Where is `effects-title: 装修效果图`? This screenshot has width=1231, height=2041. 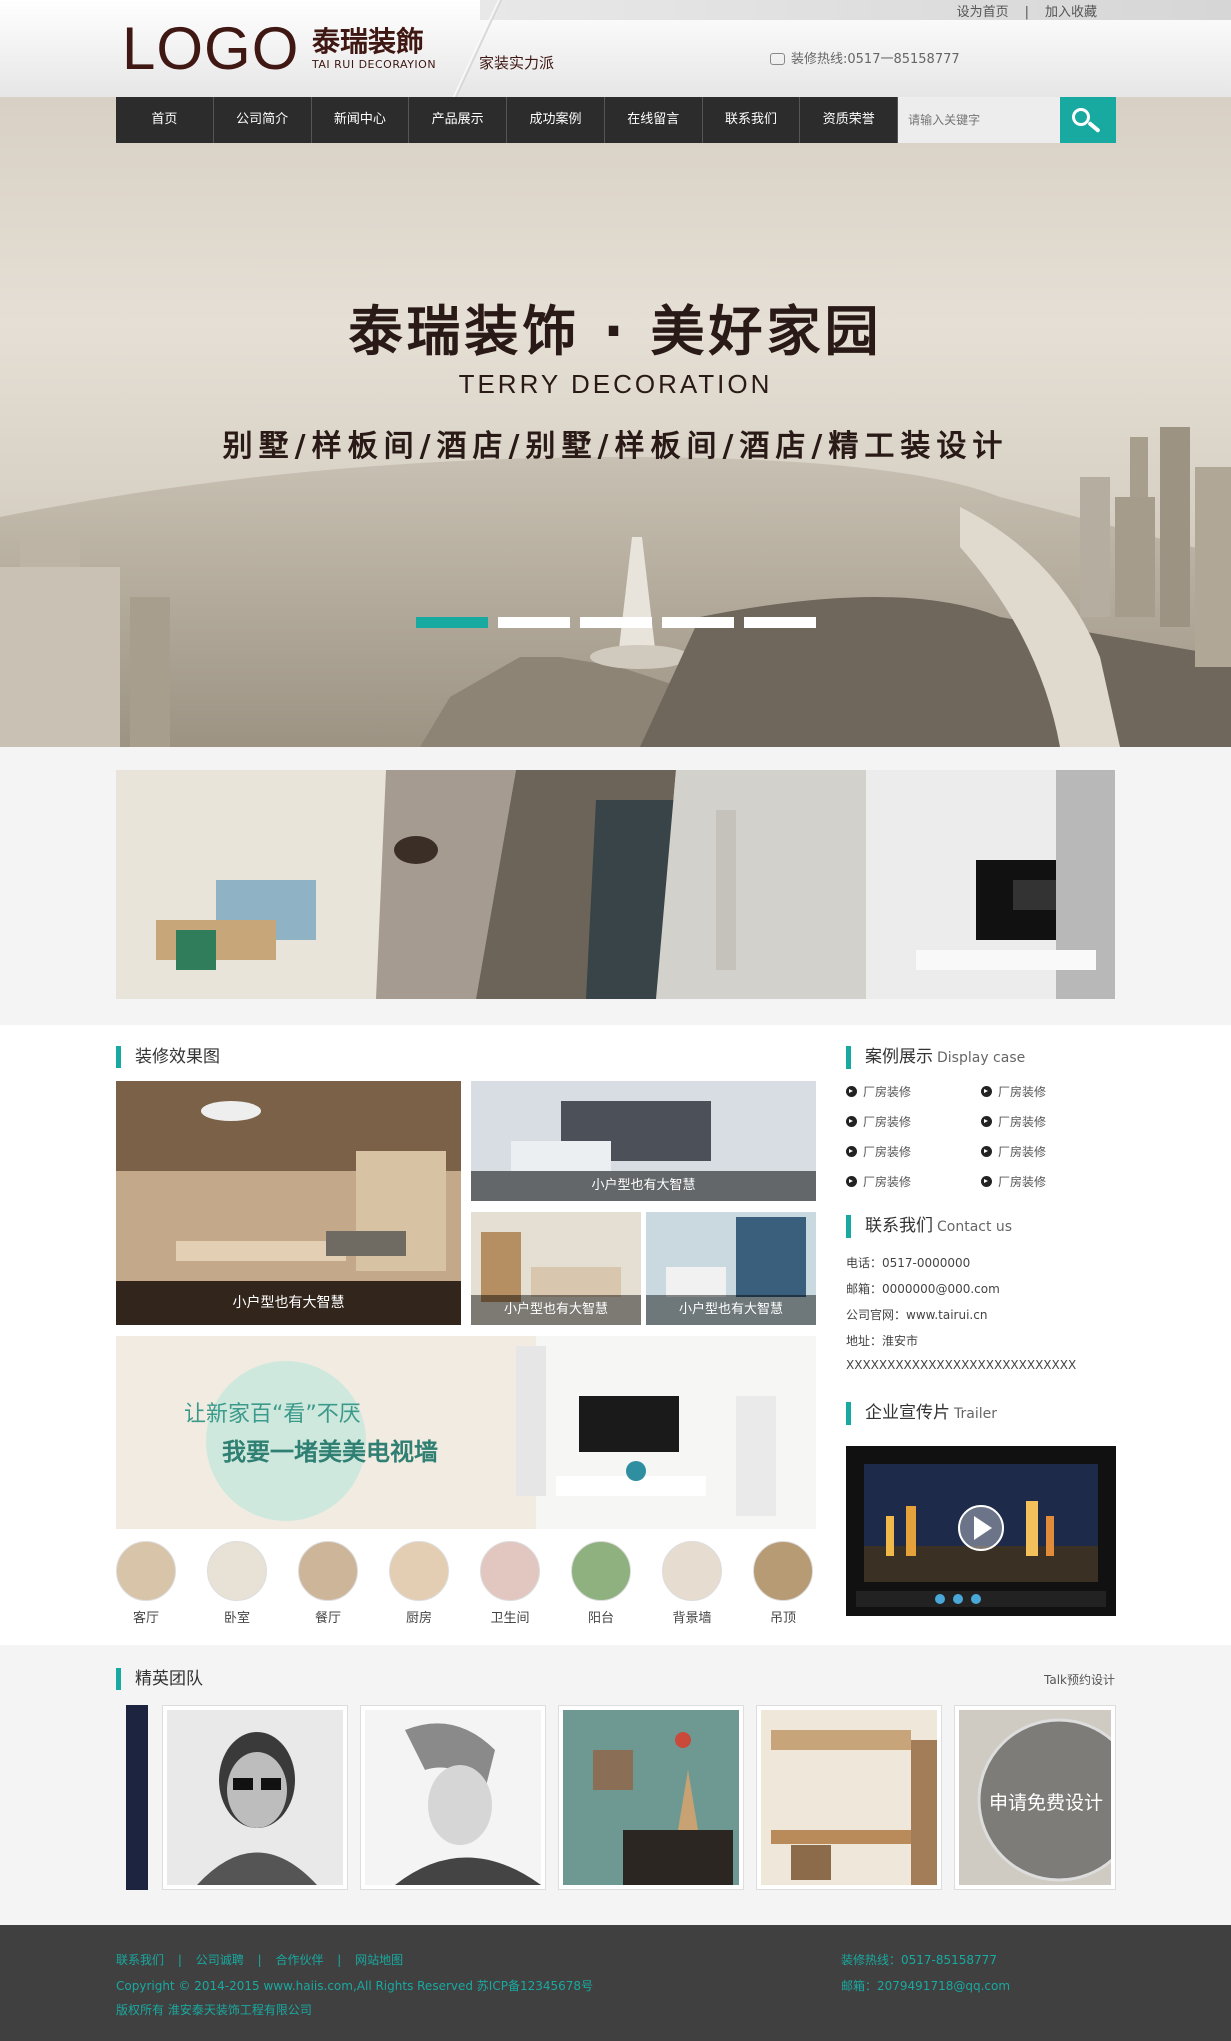 effects-title: 装修效果图 is located at coordinates (168, 1057).